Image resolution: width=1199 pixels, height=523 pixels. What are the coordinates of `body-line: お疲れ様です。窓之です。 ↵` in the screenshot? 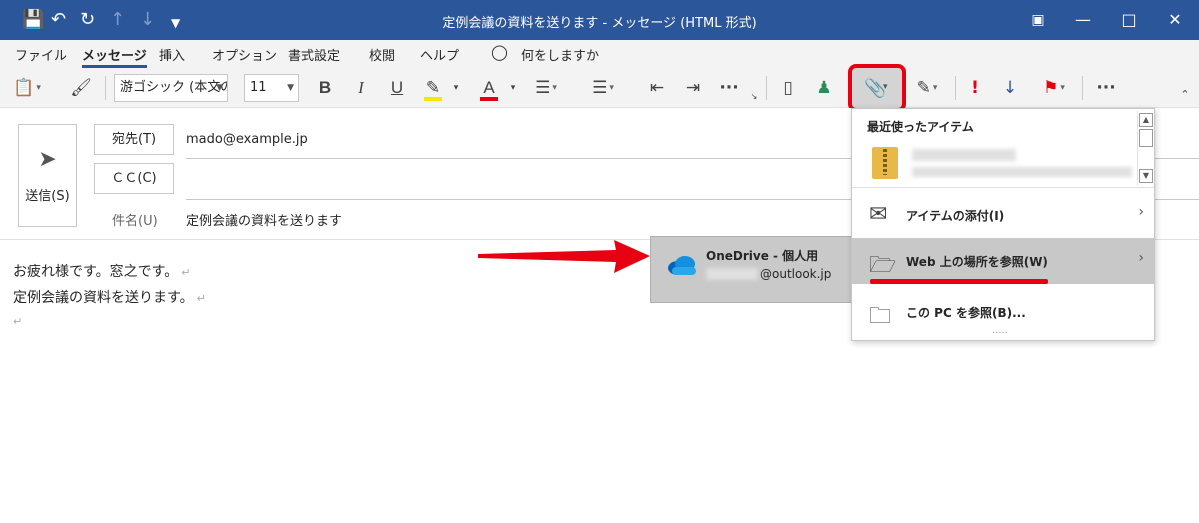 It's located at (101, 271).